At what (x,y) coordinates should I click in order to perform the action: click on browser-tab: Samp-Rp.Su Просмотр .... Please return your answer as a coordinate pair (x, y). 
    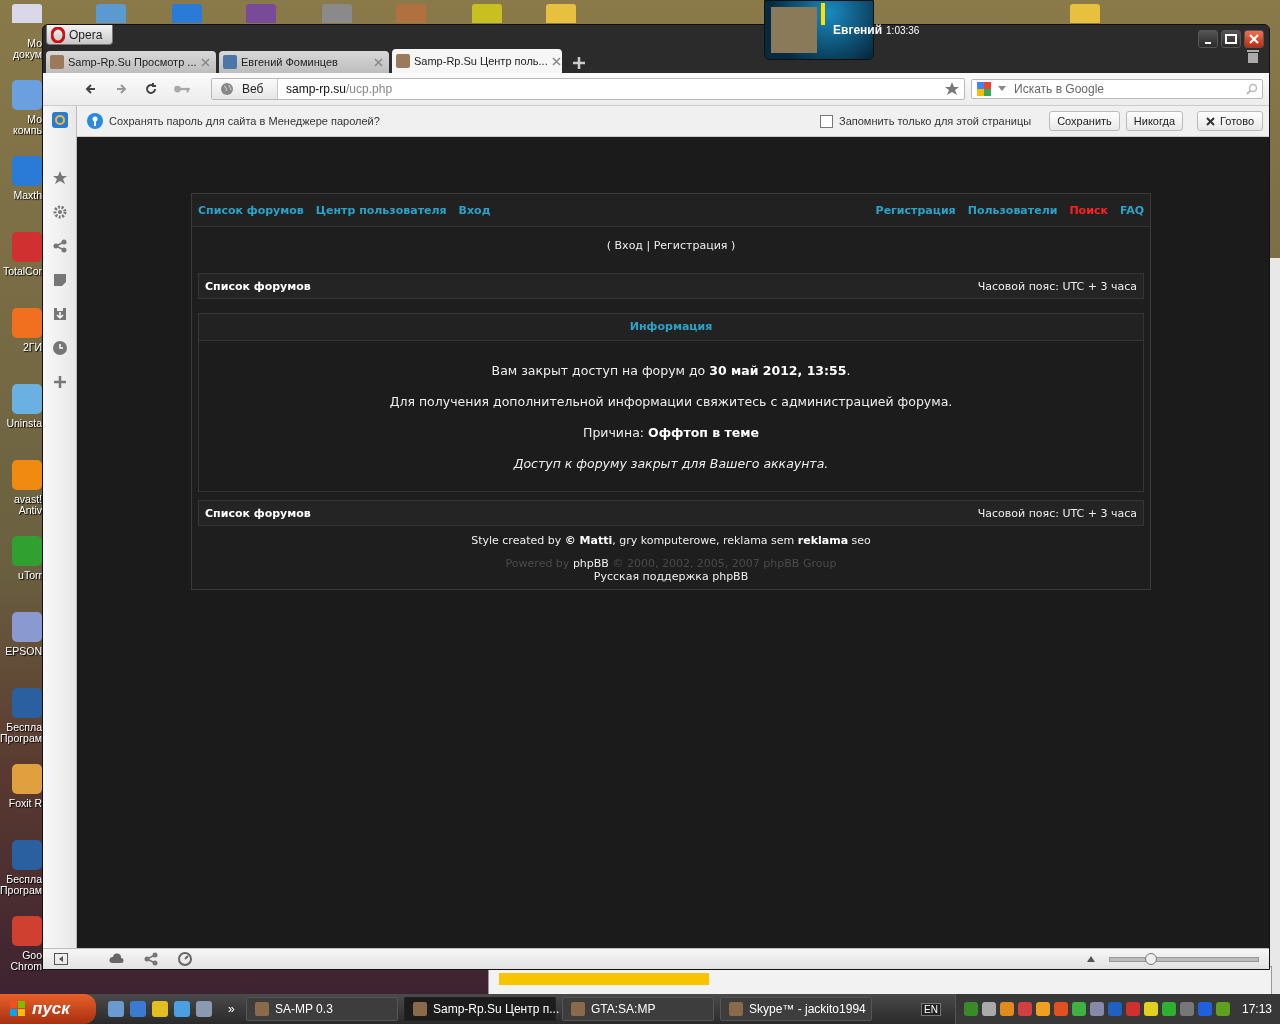
    Looking at the image, I should click on (131, 62).